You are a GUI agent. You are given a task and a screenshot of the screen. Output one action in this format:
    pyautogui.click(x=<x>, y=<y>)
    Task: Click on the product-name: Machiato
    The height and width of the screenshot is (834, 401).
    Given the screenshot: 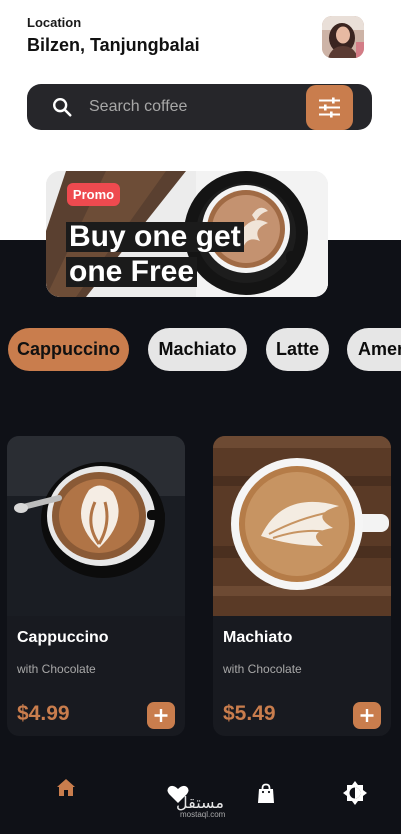 What is the action you would take?
    pyautogui.click(x=258, y=637)
    